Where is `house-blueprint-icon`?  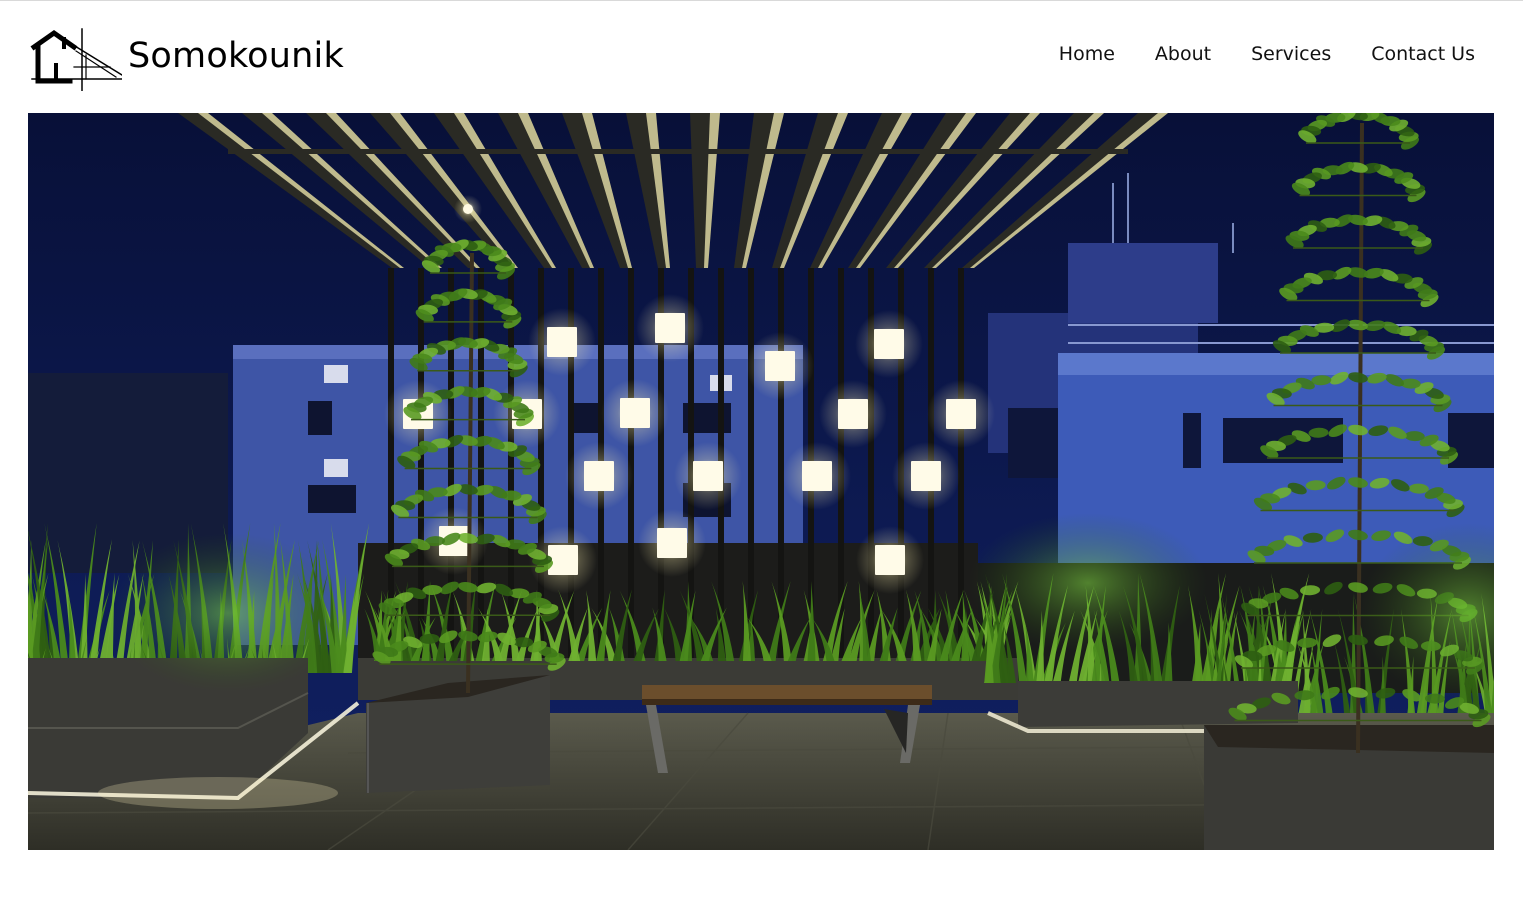
house-blueprint-icon is located at coordinates (76, 59).